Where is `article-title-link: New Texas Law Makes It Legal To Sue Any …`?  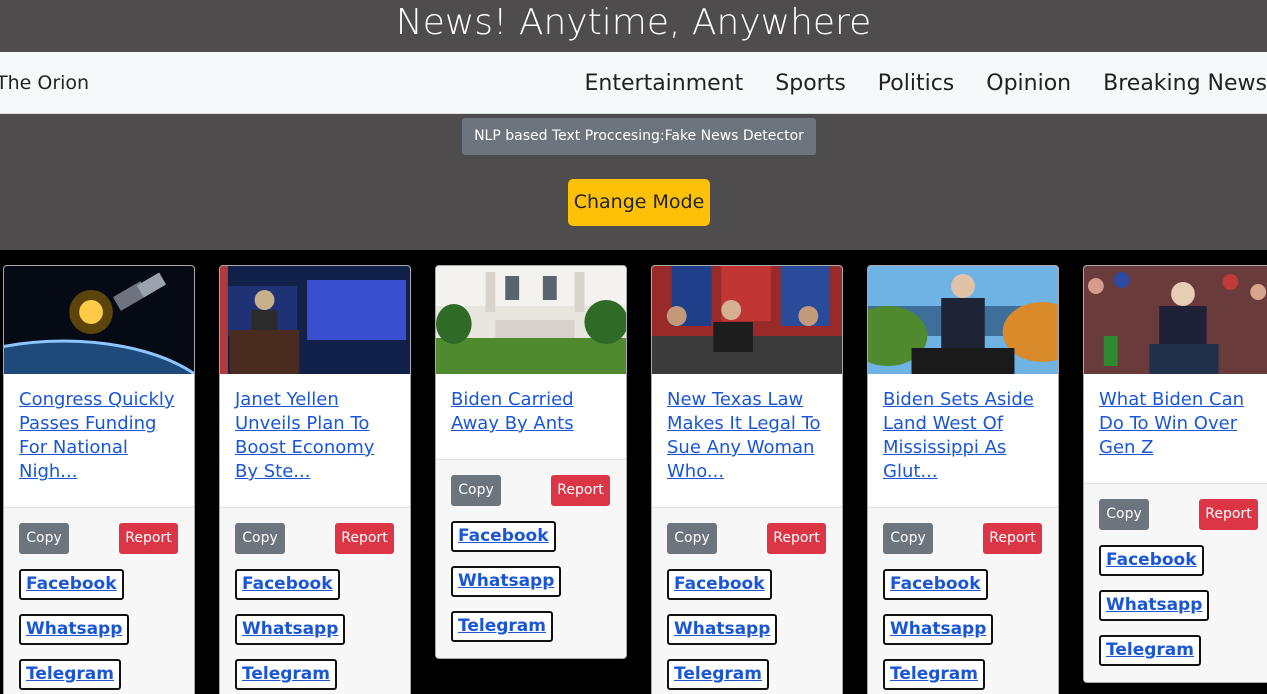 article-title-link: New Texas Law Makes It Legal To Sue Any … is located at coordinates (747, 436).